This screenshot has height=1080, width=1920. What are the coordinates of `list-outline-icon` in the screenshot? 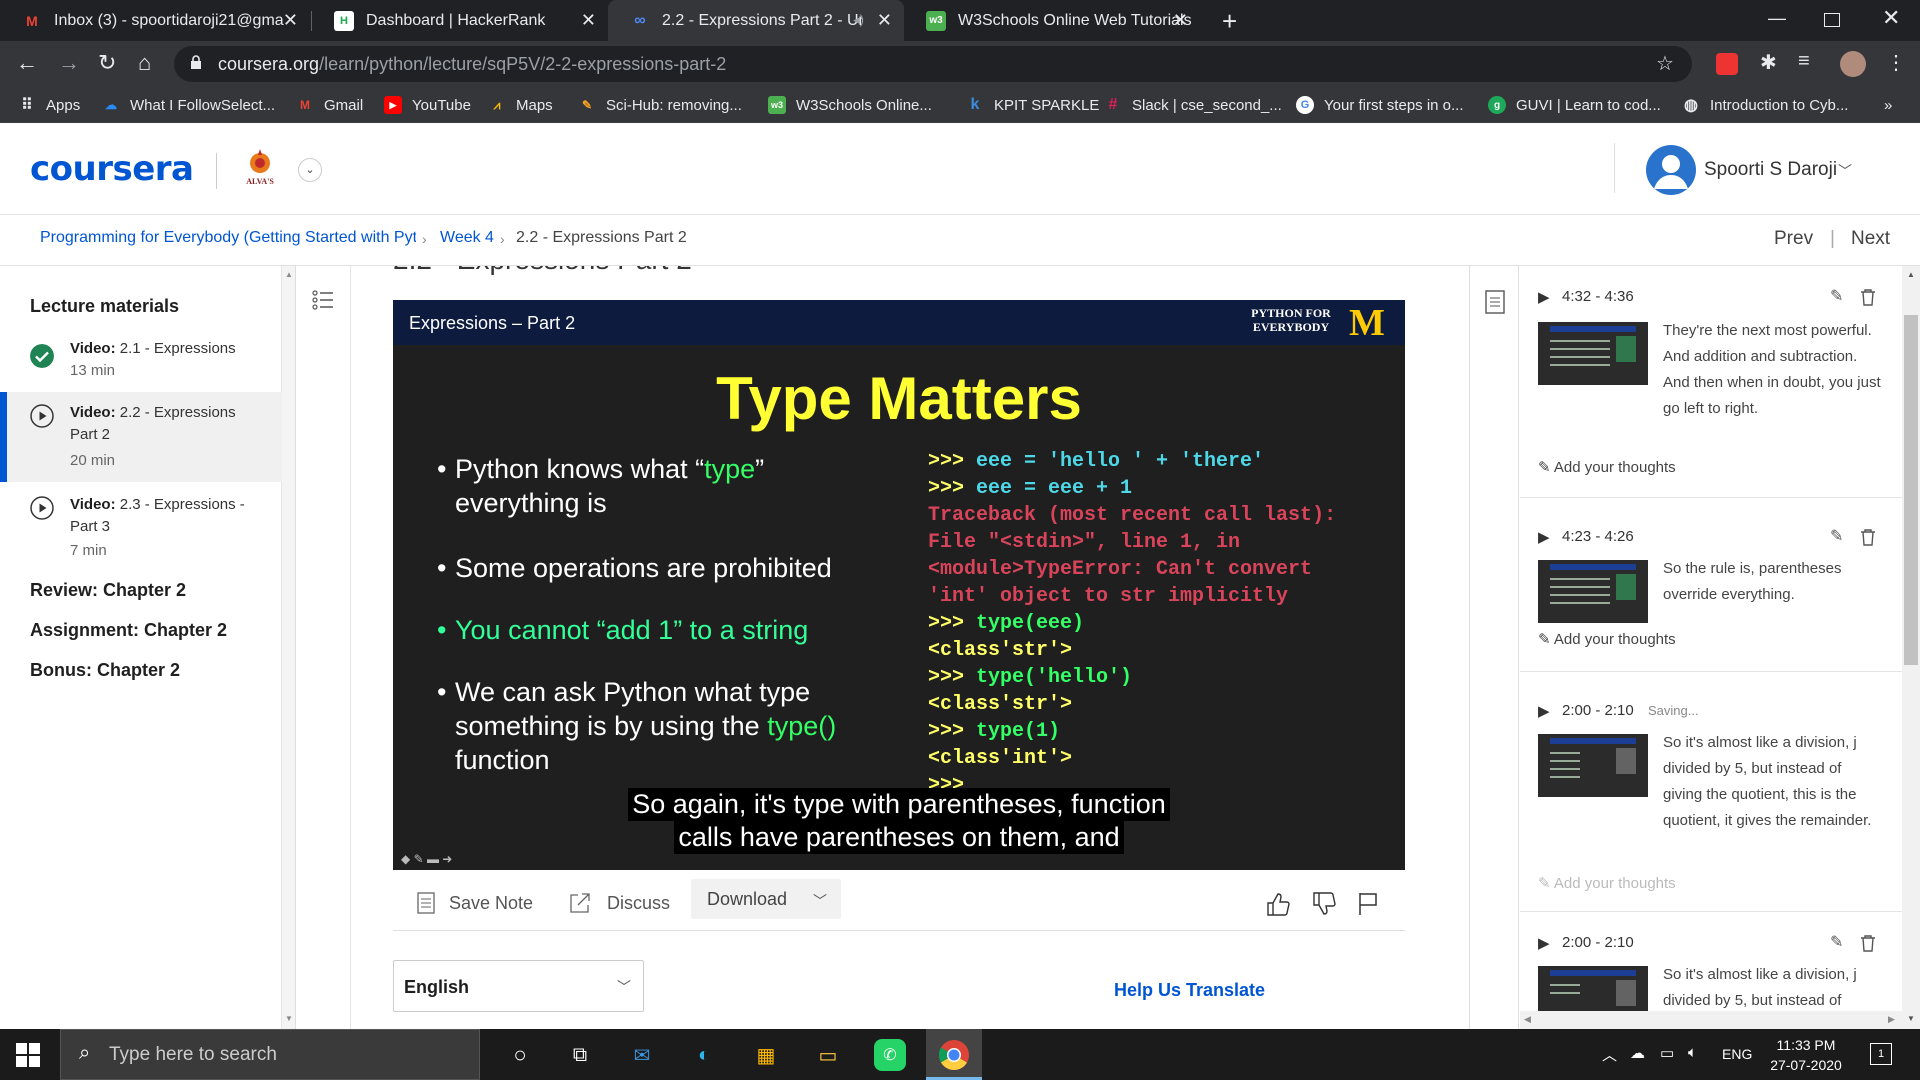 It's located at (323, 300).